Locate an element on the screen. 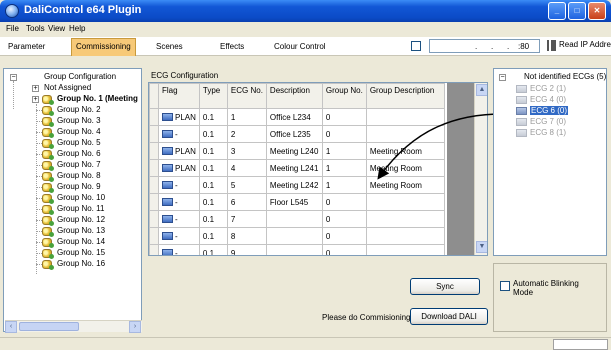  status-bar is located at coordinates (305, 343).